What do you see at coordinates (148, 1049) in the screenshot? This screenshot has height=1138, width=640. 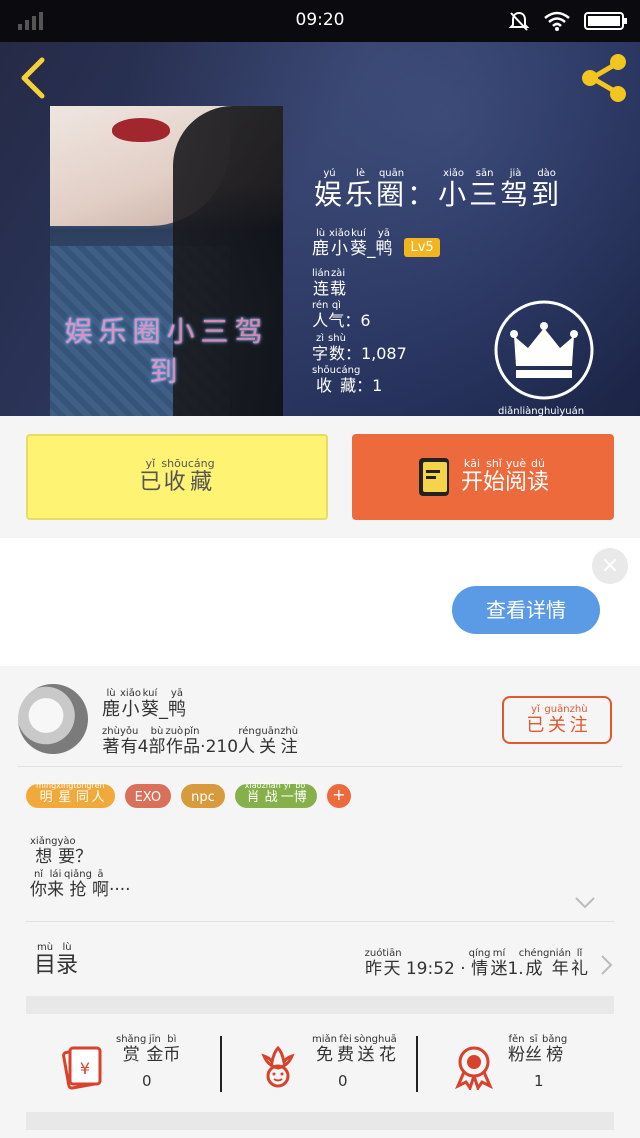 I see `support-label: 赏shǎng金jīn币bì` at bounding box center [148, 1049].